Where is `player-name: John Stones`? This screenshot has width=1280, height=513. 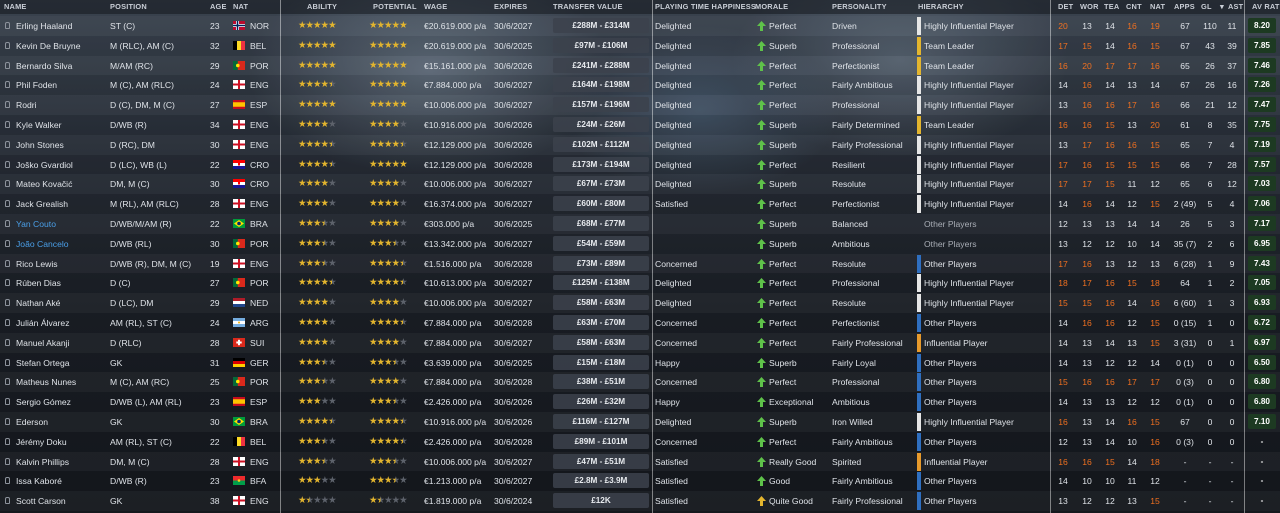 player-name: John Stones is located at coordinates (62, 145).